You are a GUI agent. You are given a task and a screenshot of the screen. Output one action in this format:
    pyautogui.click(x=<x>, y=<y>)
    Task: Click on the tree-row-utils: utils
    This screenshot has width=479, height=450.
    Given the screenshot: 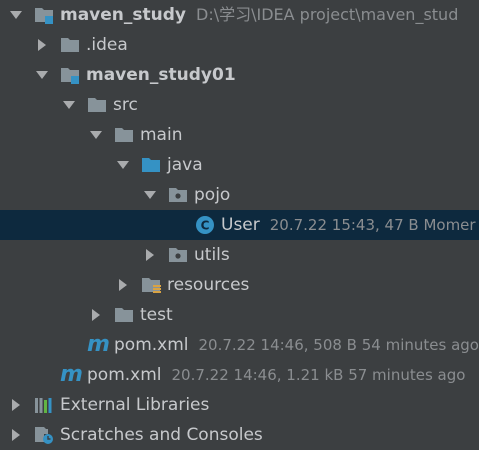 What is the action you would take?
    pyautogui.click(x=239, y=255)
    